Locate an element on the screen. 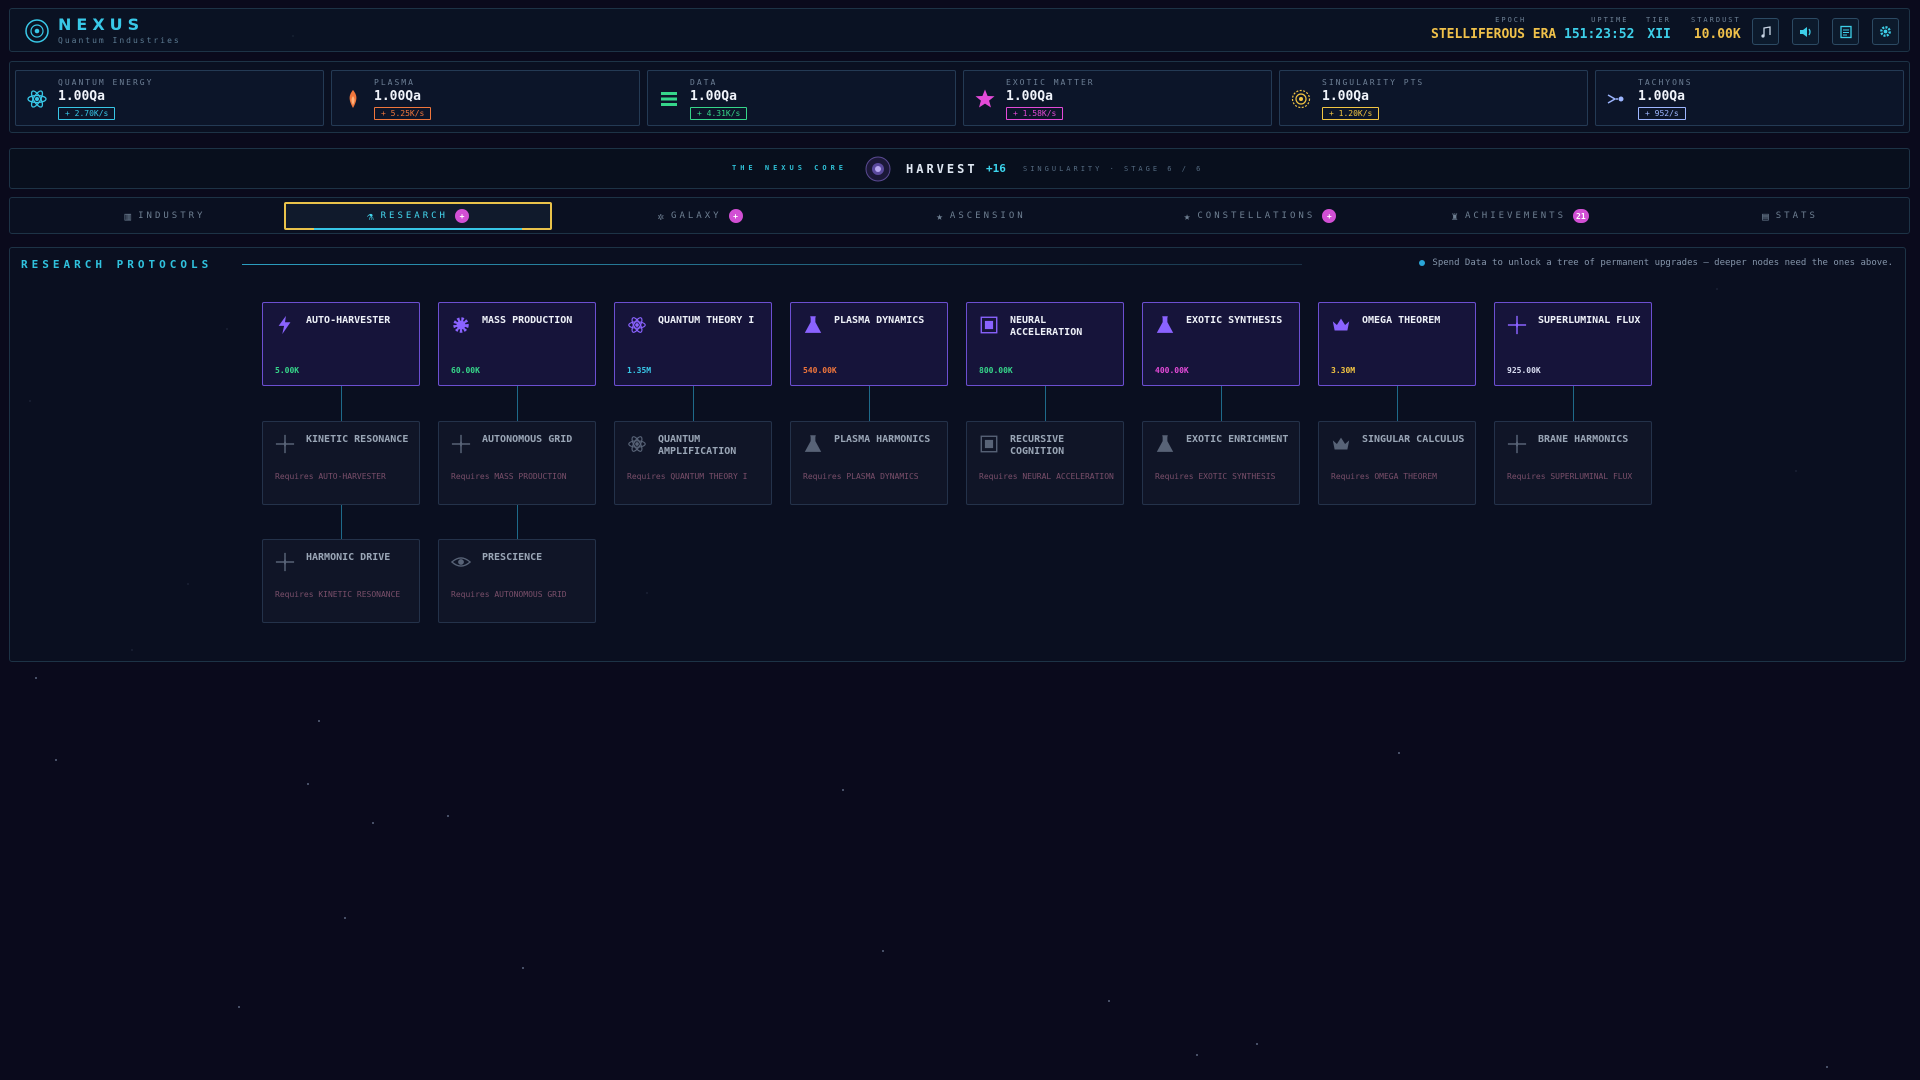  log-button is located at coordinates (1845, 31).